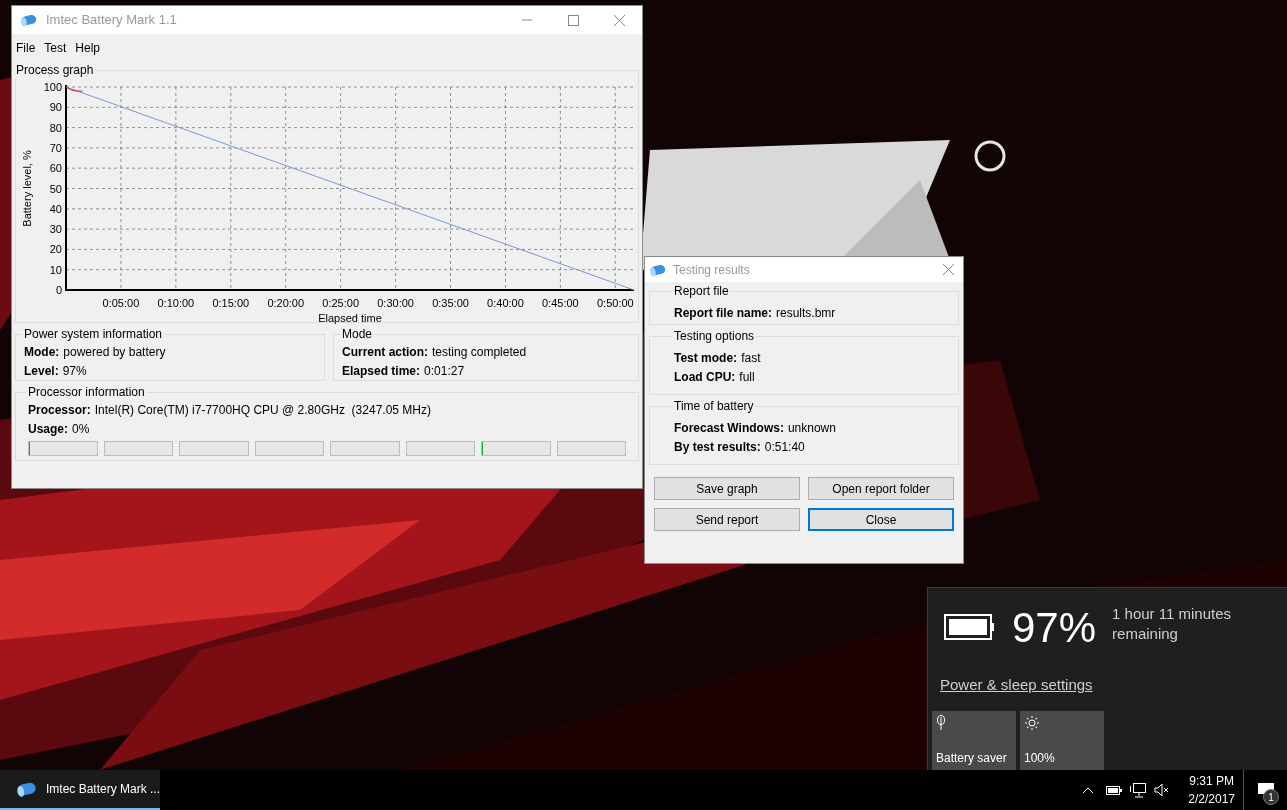 The width and height of the screenshot is (1287, 810). Describe the element at coordinates (231, 303) in the screenshot. I see `x-tick-label: 0:15:00` at that location.